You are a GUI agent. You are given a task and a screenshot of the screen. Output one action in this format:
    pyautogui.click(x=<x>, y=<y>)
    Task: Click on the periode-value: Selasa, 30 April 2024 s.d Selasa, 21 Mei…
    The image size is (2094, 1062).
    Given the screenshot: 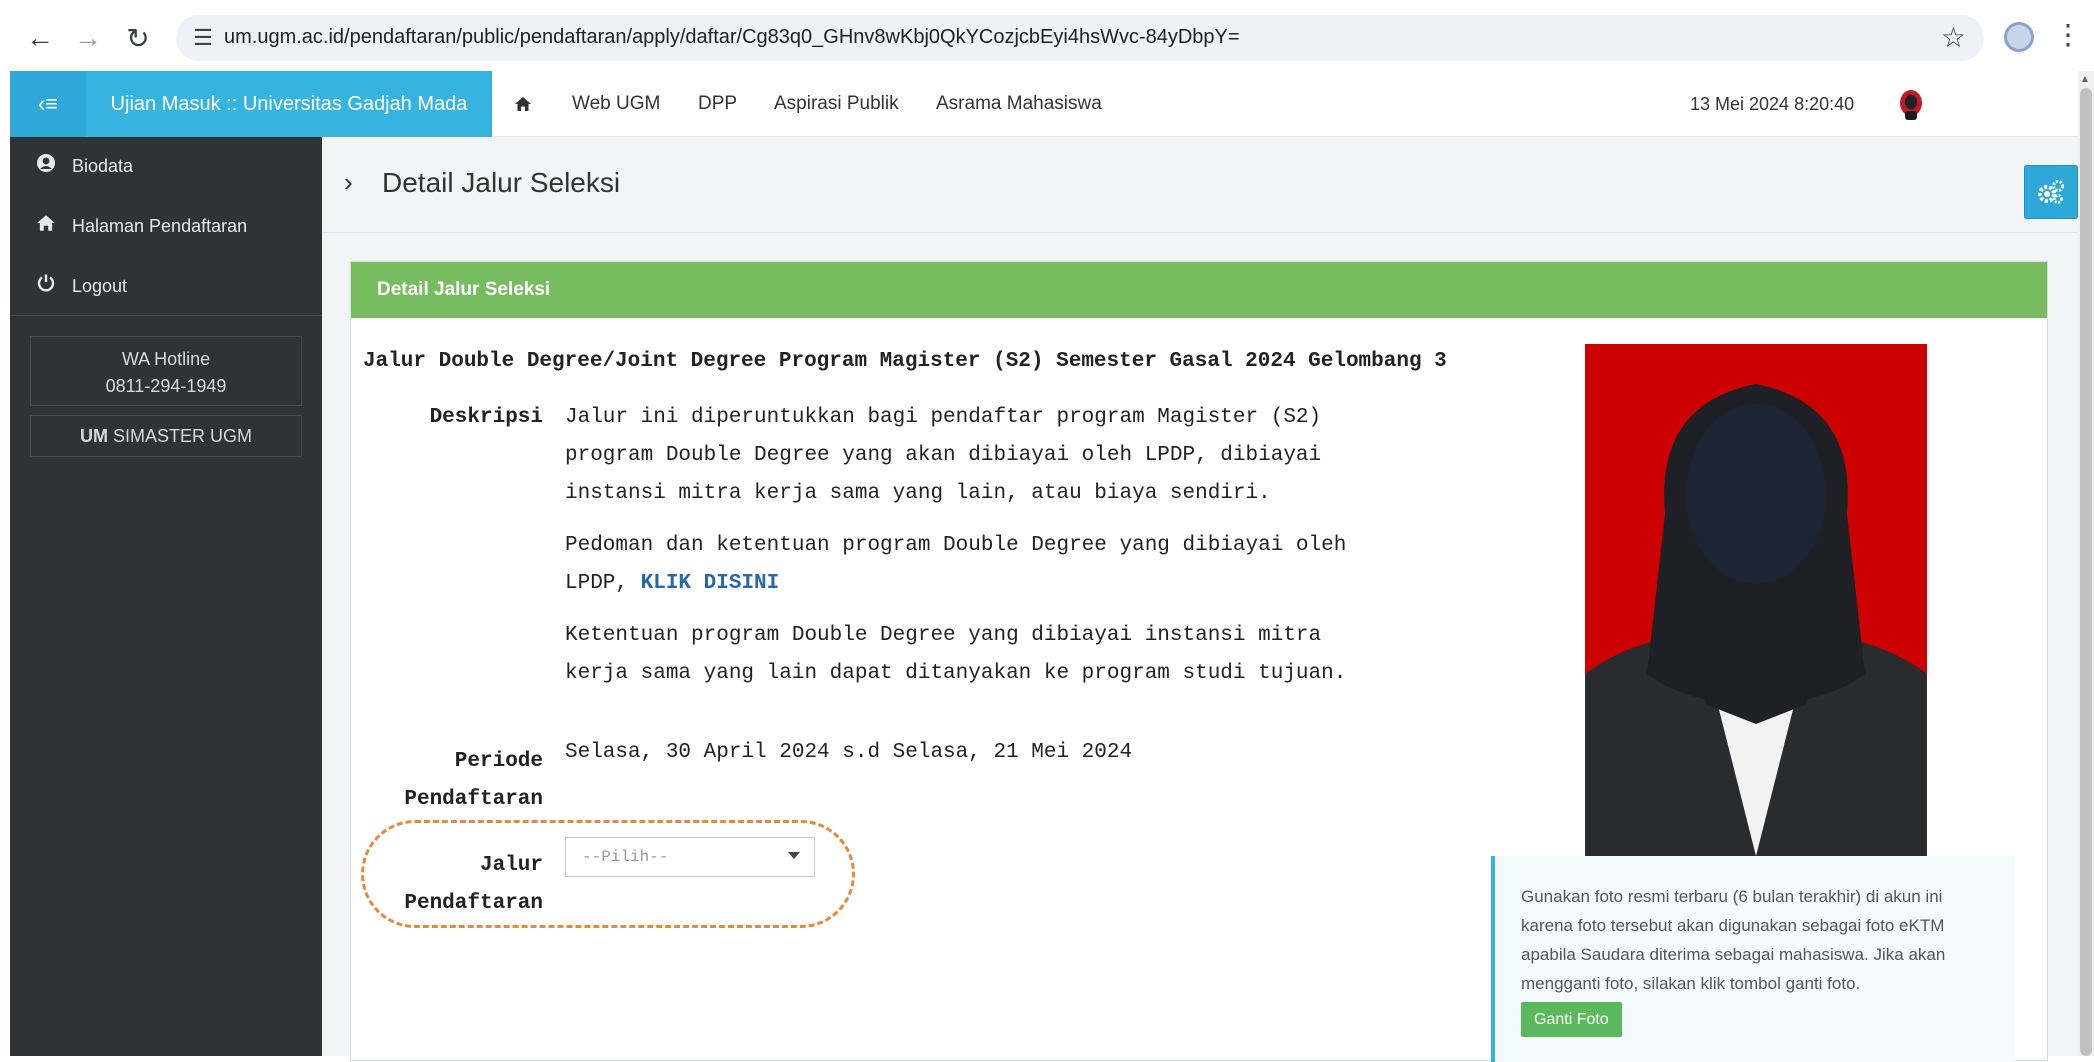 What is the action you would take?
    pyautogui.click(x=849, y=752)
    